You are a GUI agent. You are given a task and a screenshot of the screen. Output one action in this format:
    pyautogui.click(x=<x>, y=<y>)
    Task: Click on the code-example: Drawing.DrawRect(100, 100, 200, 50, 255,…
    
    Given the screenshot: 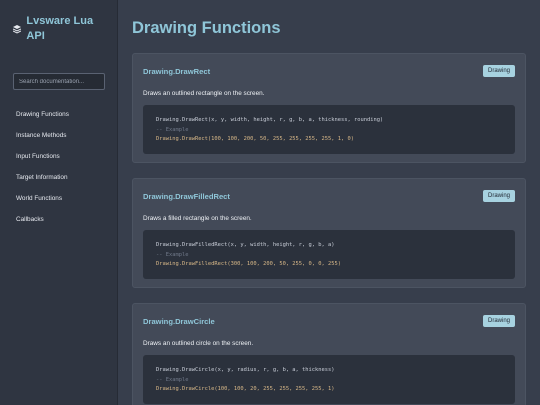 What is the action you would take?
    pyautogui.click(x=255, y=139)
    